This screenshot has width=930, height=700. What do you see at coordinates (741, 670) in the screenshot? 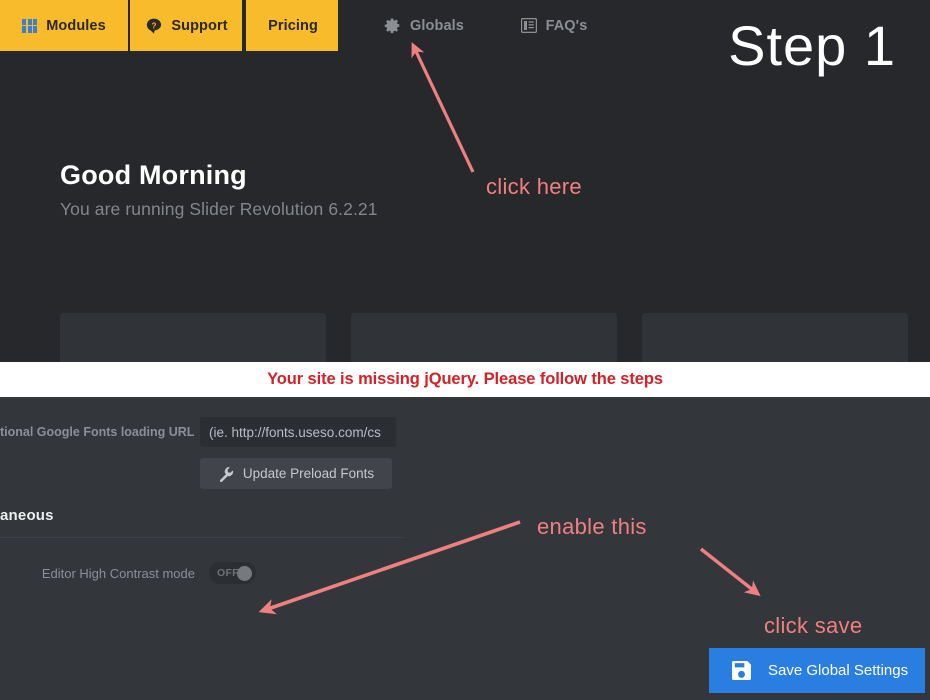
I see `floppy-disk-icon` at bounding box center [741, 670].